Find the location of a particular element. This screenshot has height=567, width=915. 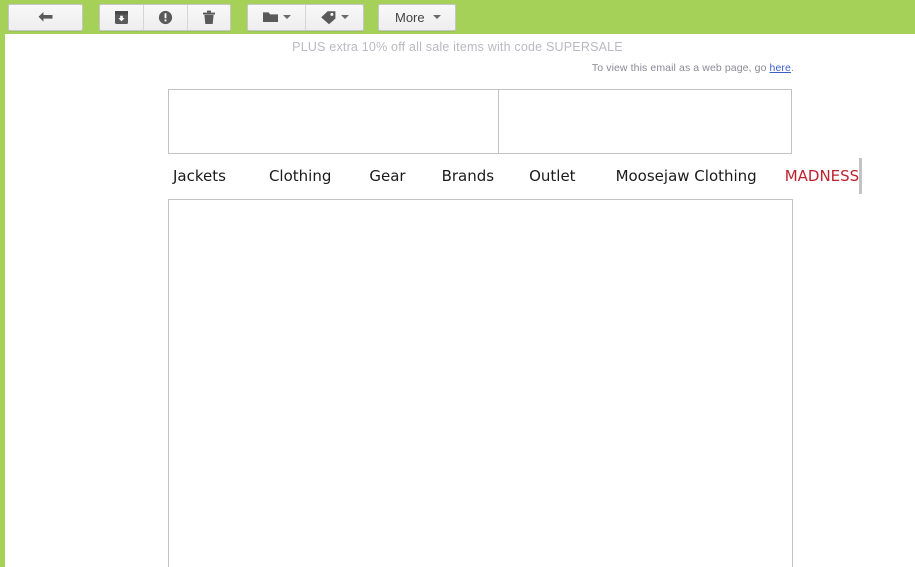

header-image-placeholders is located at coordinates (480, 121).